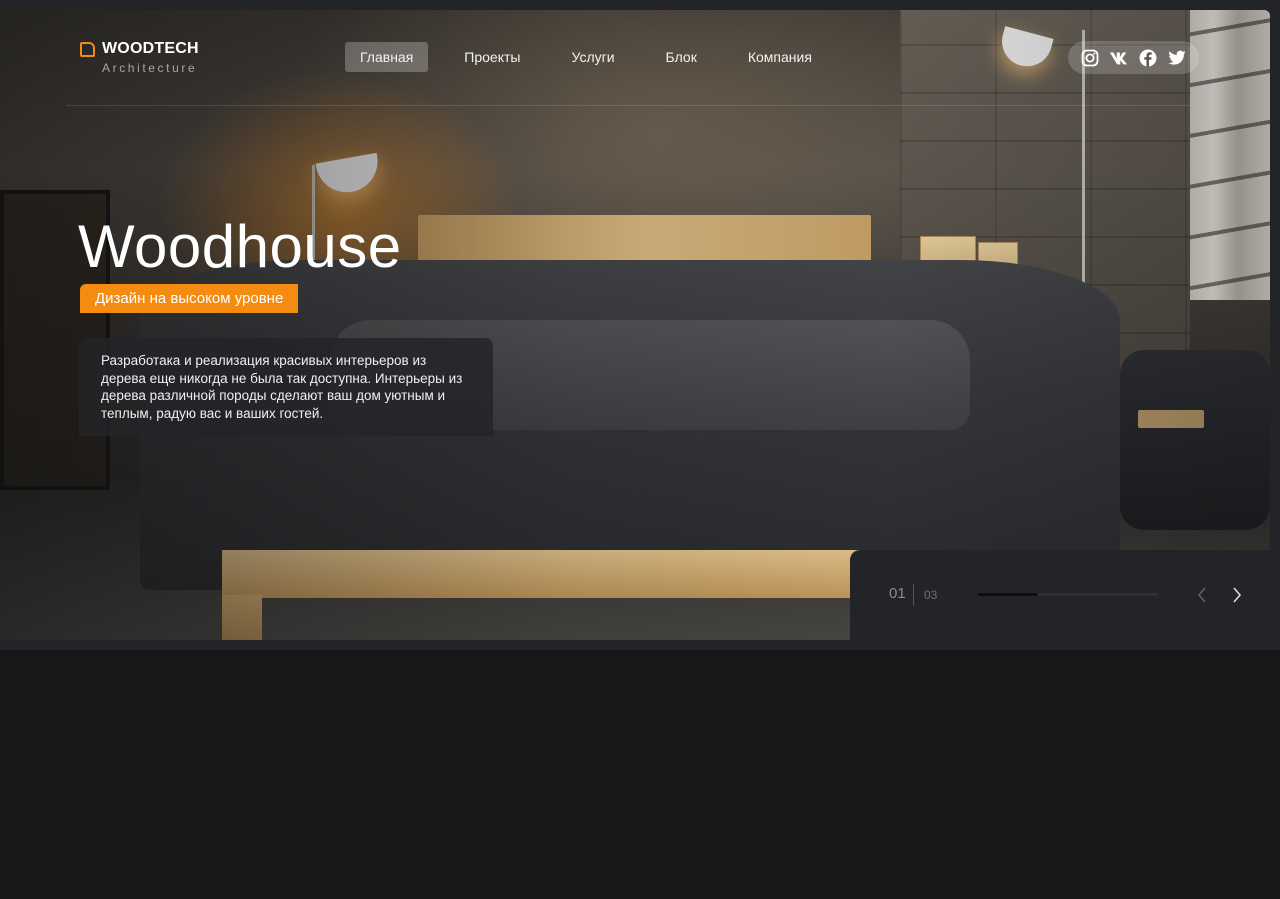 The image size is (1280, 899). Describe the element at coordinates (189, 298) in the screenshot. I see `hero-tagline-badge: Дизайн на высоком уровне` at that location.